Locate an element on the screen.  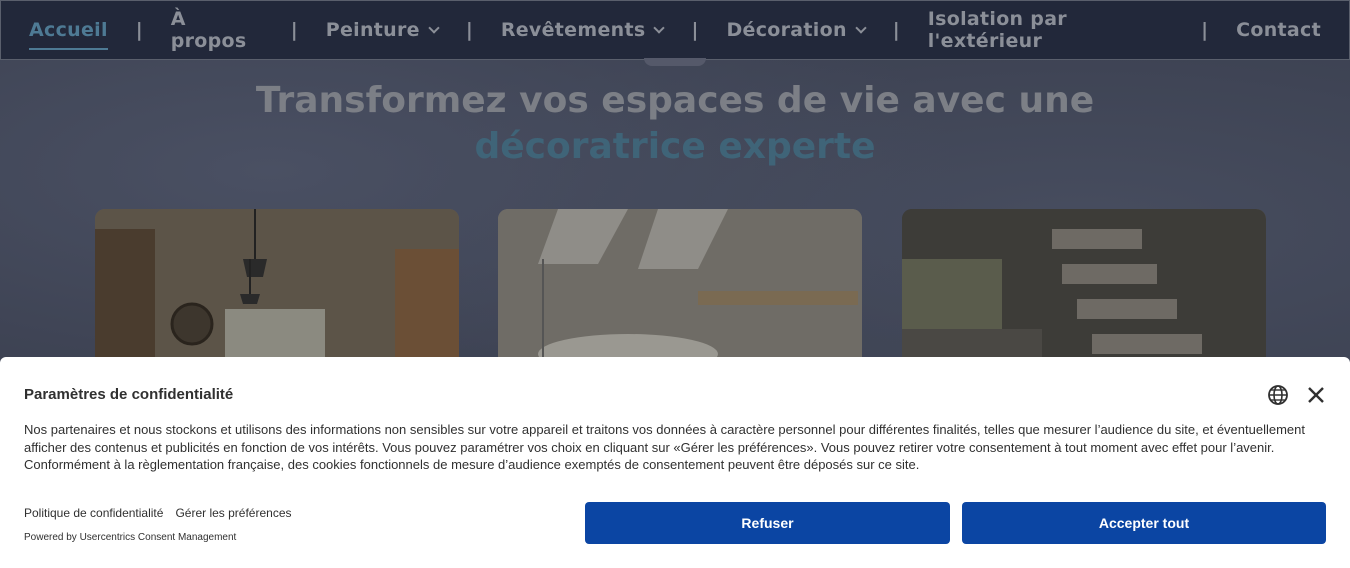
privacy-policy-link: Politique de confidentialité is located at coordinates (93, 513).